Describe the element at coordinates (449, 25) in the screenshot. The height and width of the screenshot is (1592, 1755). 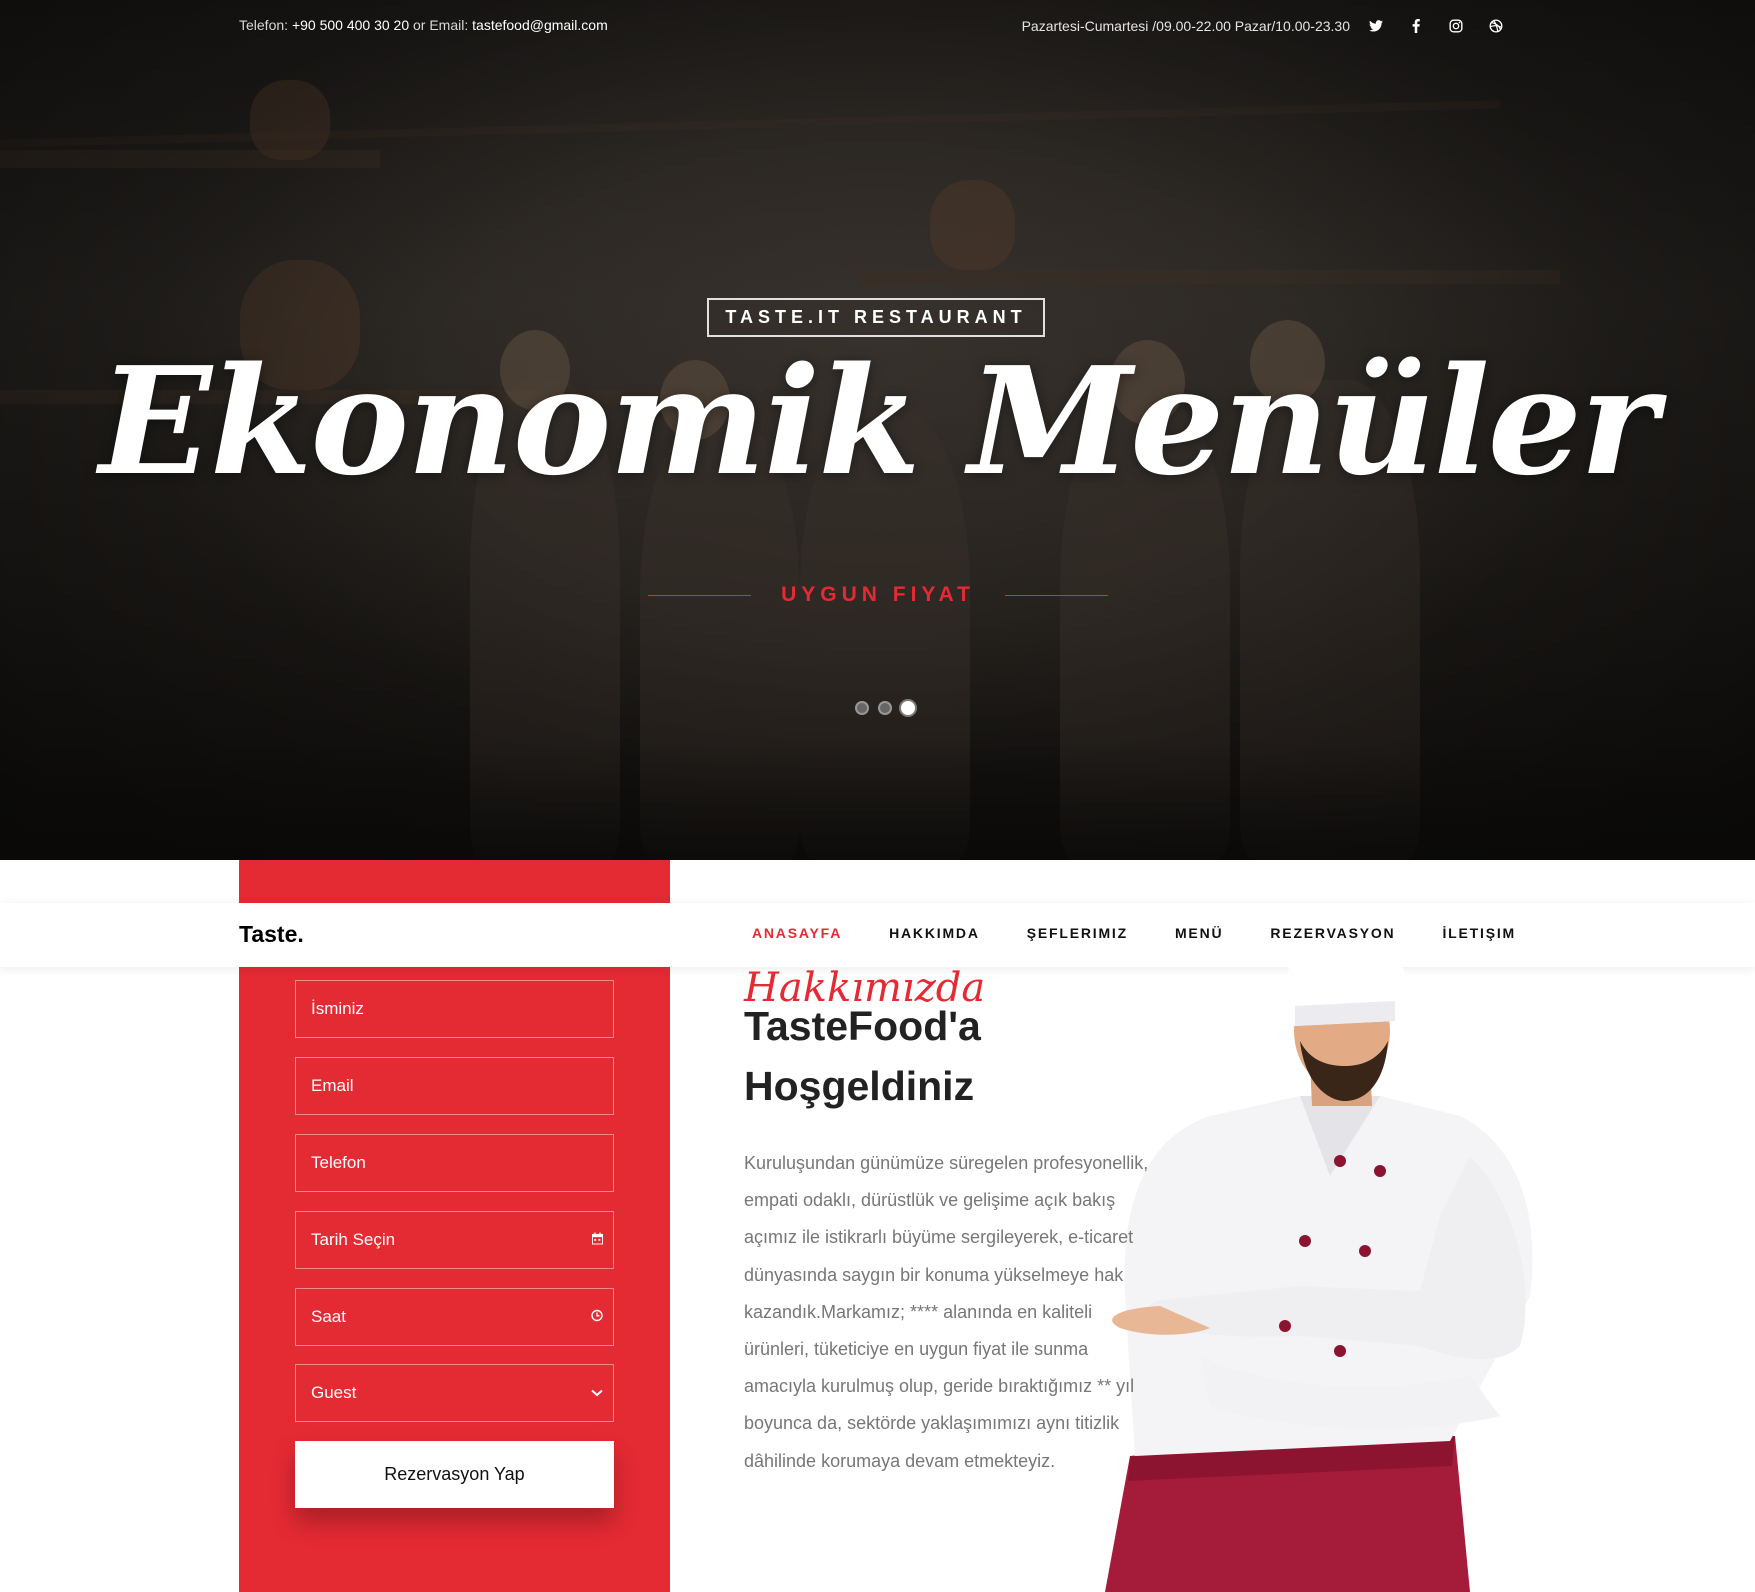
I see `email-label: Email:` at that location.